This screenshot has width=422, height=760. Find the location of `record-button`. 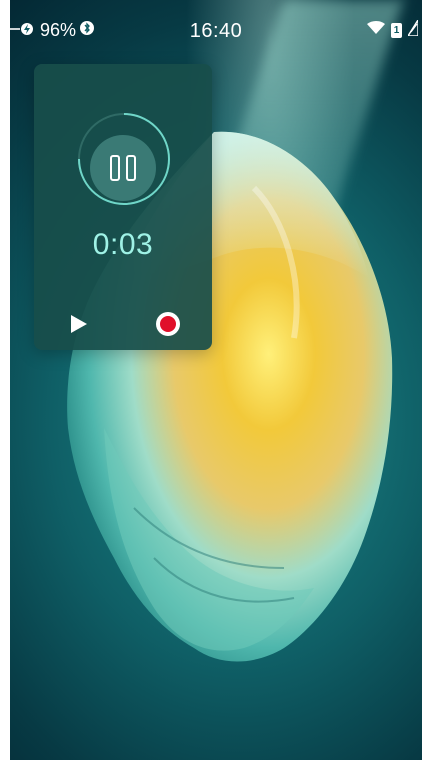

record-button is located at coordinates (168, 324).